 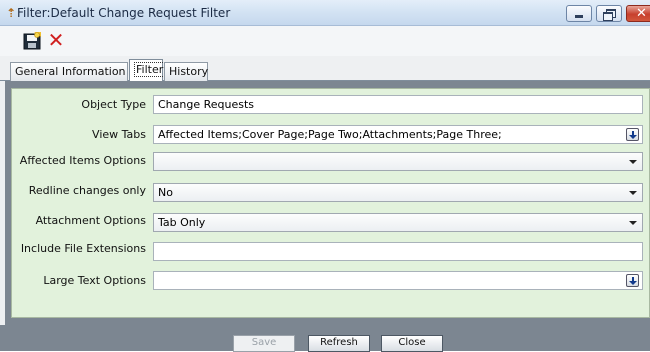 What do you see at coordinates (94, 280) in the screenshot?
I see `large-text-options-label: Large Text Options` at bounding box center [94, 280].